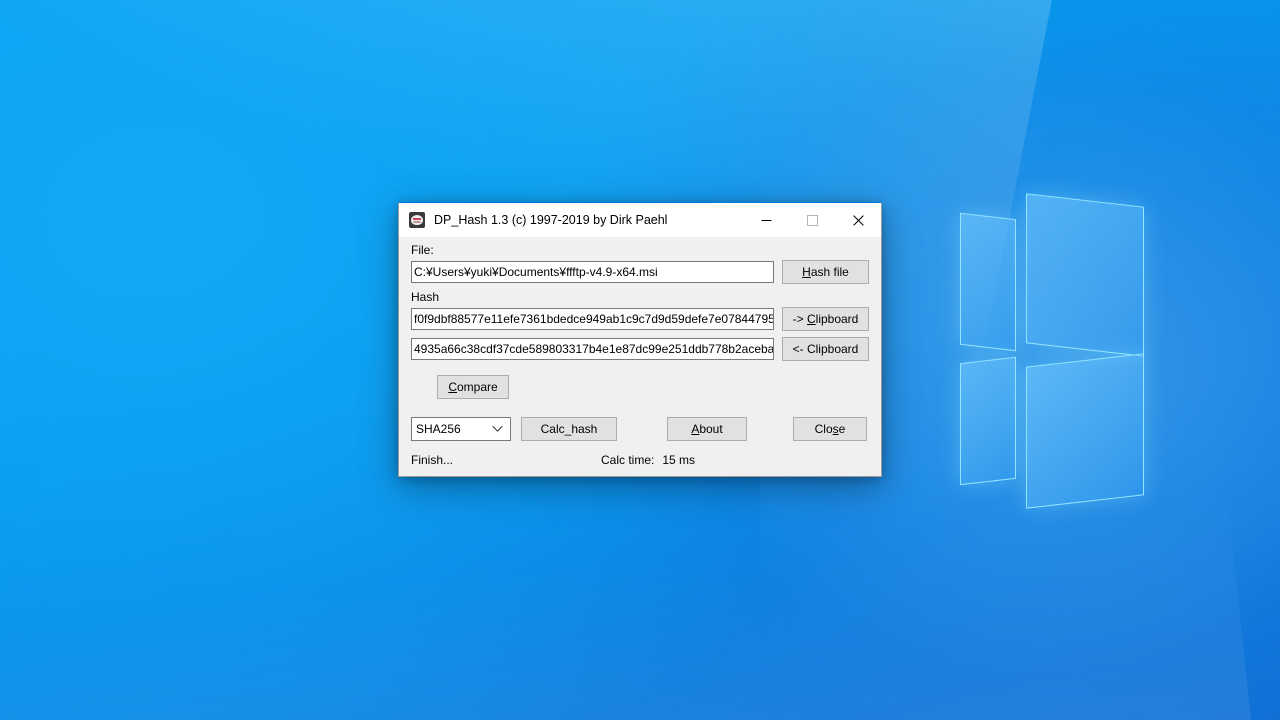 Image resolution: width=1280 pixels, height=720 pixels. I want to click on windows-logo-pane-top-left, so click(988, 282).